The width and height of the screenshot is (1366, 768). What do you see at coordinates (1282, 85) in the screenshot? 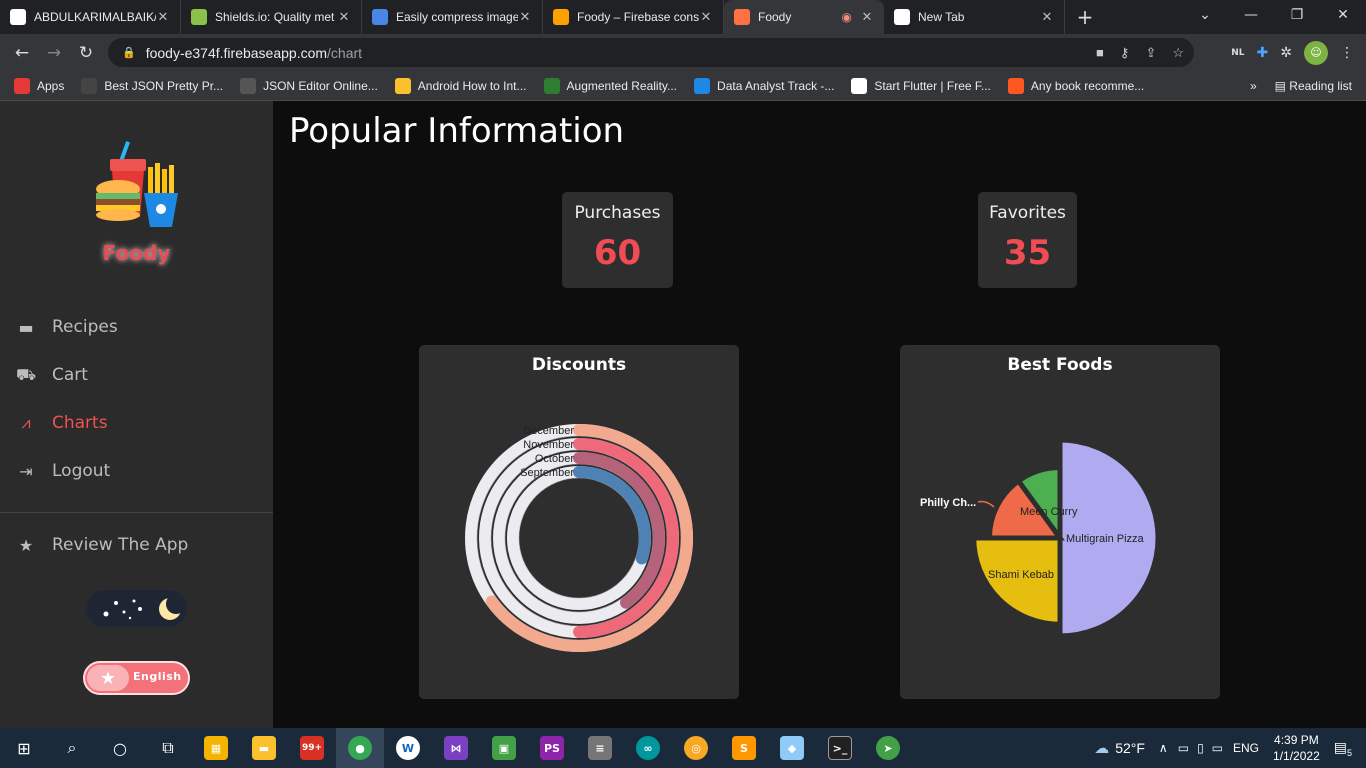
I see `reading-list-icon: ▤` at bounding box center [1282, 85].